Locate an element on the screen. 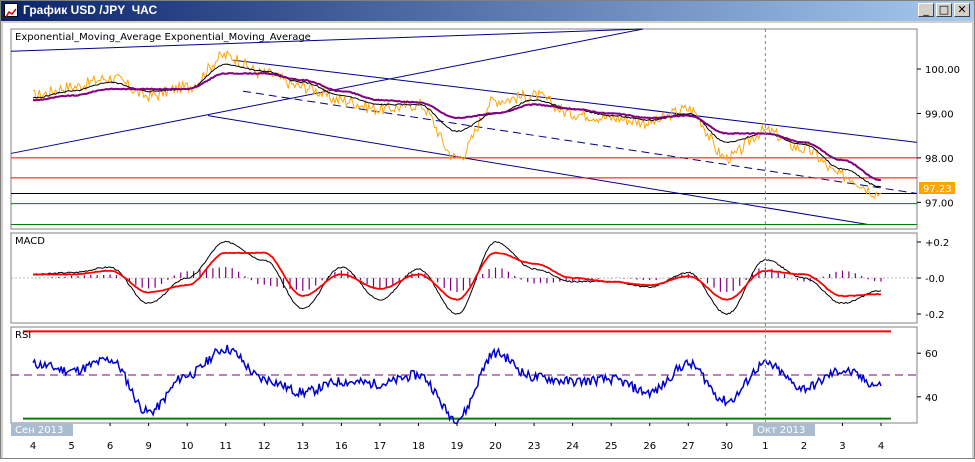 This screenshot has height=462, width=975. maximize-button: □ is located at coordinates (944, 10).